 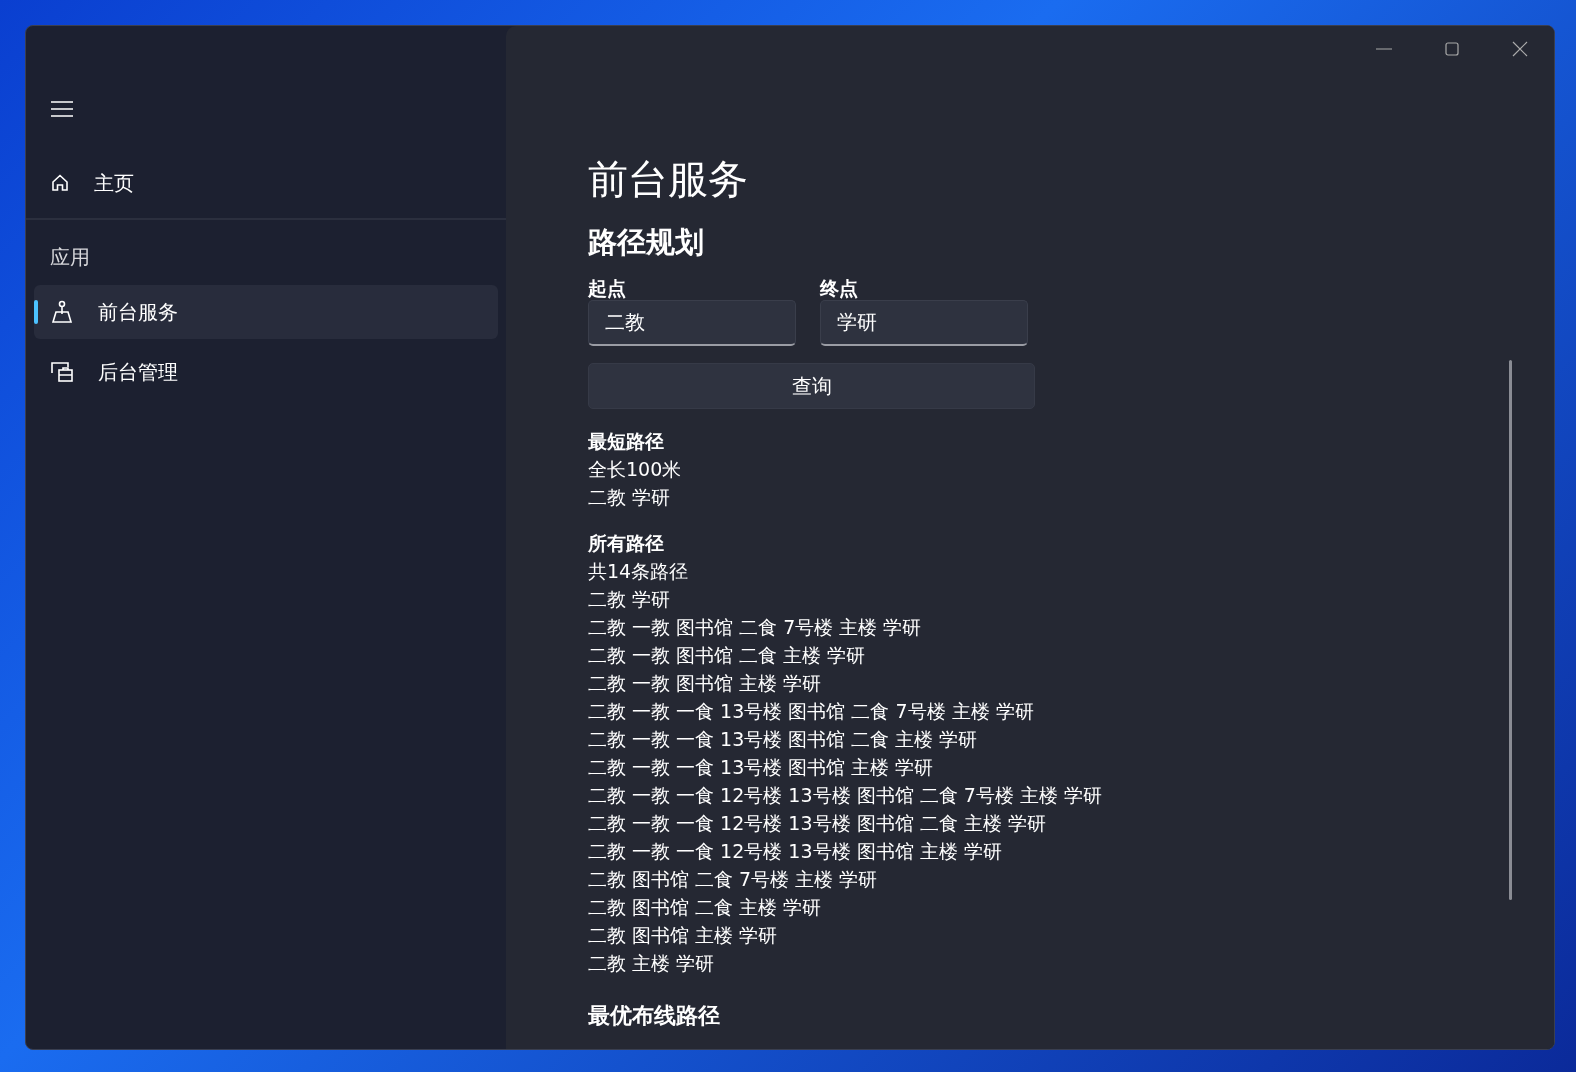 I want to click on result-line: 共14条路径, so click(x=639, y=571).